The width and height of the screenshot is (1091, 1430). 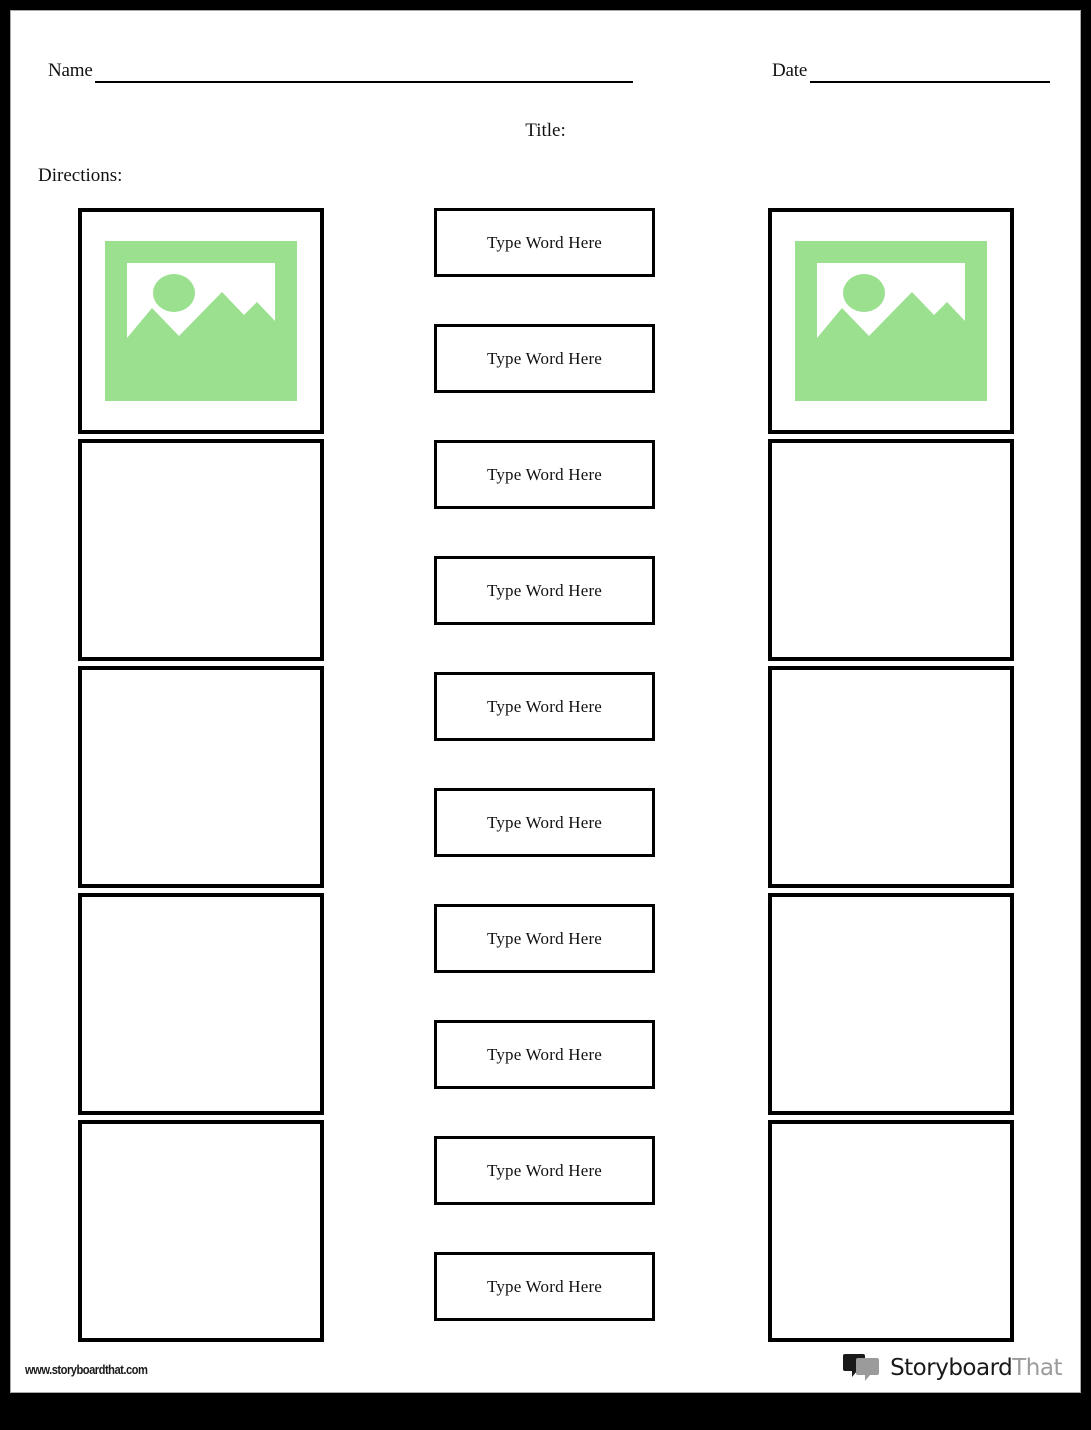 What do you see at coordinates (545, 130) in the screenshot?
I see `title-label: Title:` at bounding box center [545, 130].